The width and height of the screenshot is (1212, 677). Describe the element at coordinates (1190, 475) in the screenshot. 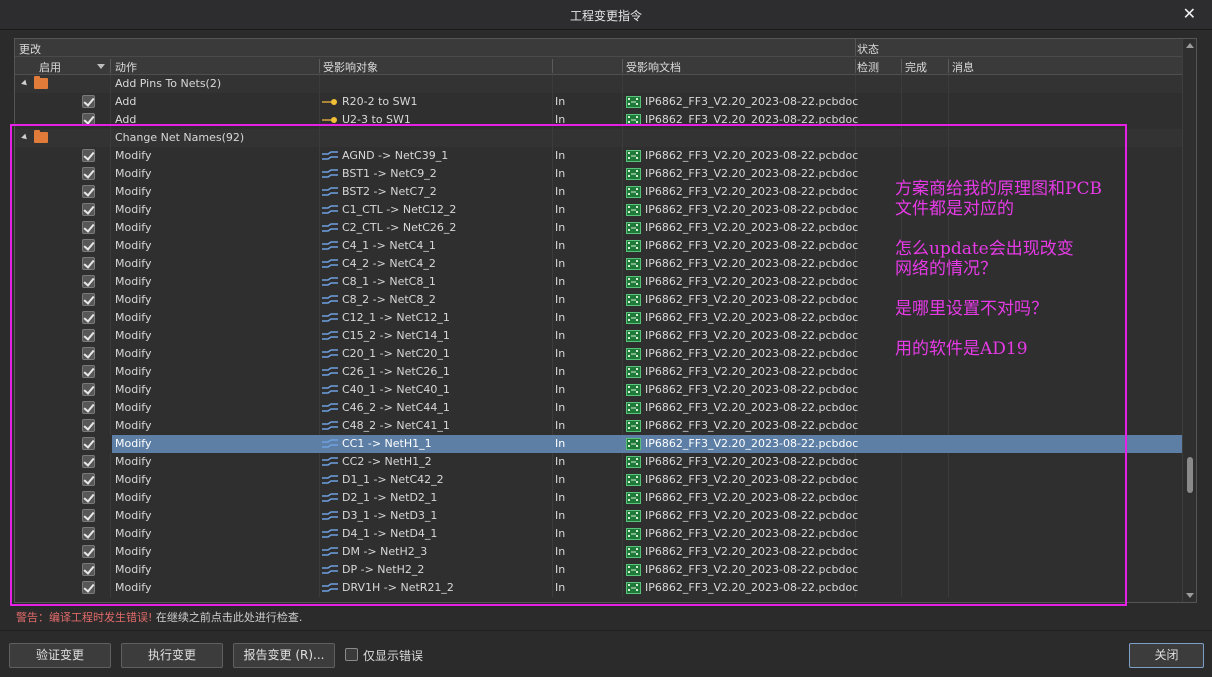

I see `scroll-thumb` at that location.